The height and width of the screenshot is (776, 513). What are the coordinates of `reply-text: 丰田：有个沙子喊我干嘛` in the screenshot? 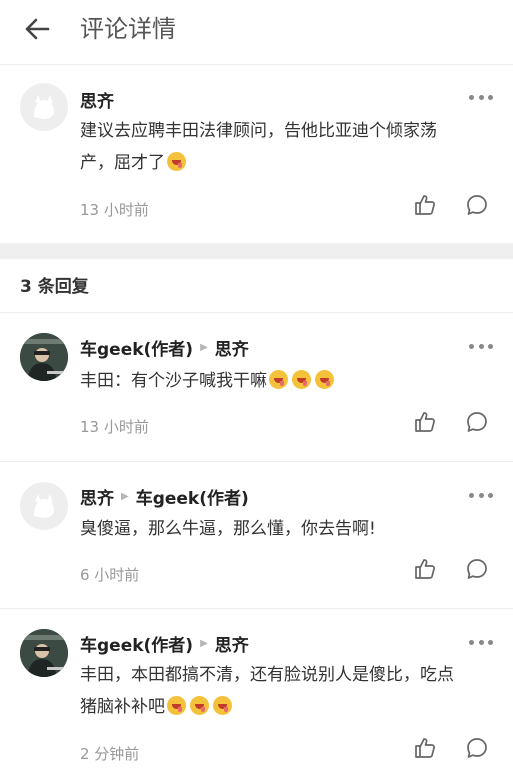 It's located at (285, 381).